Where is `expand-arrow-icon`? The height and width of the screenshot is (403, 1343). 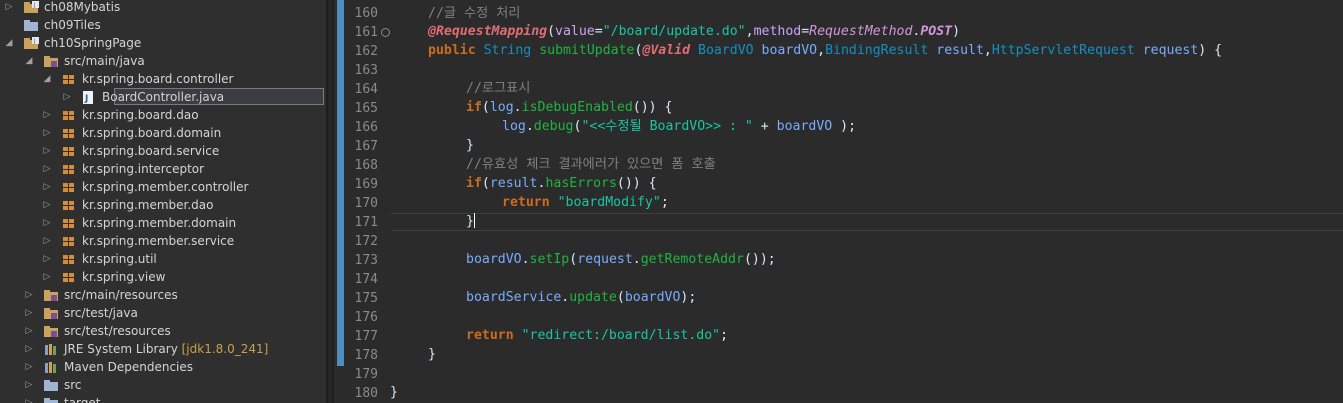 expand-arrow-icon is located at coordinates (9, 25).